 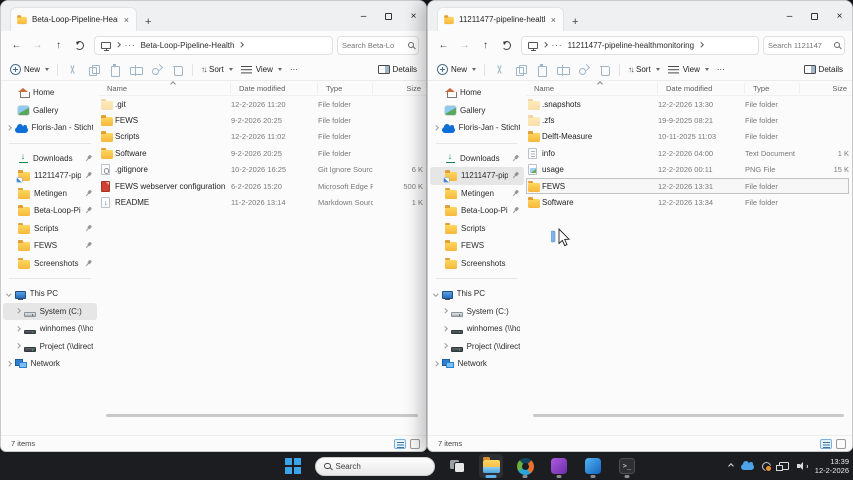 What do you see at coordinates (136, 69) in the screenshot?
I see `rename-button` at bounding box center [136, 69].